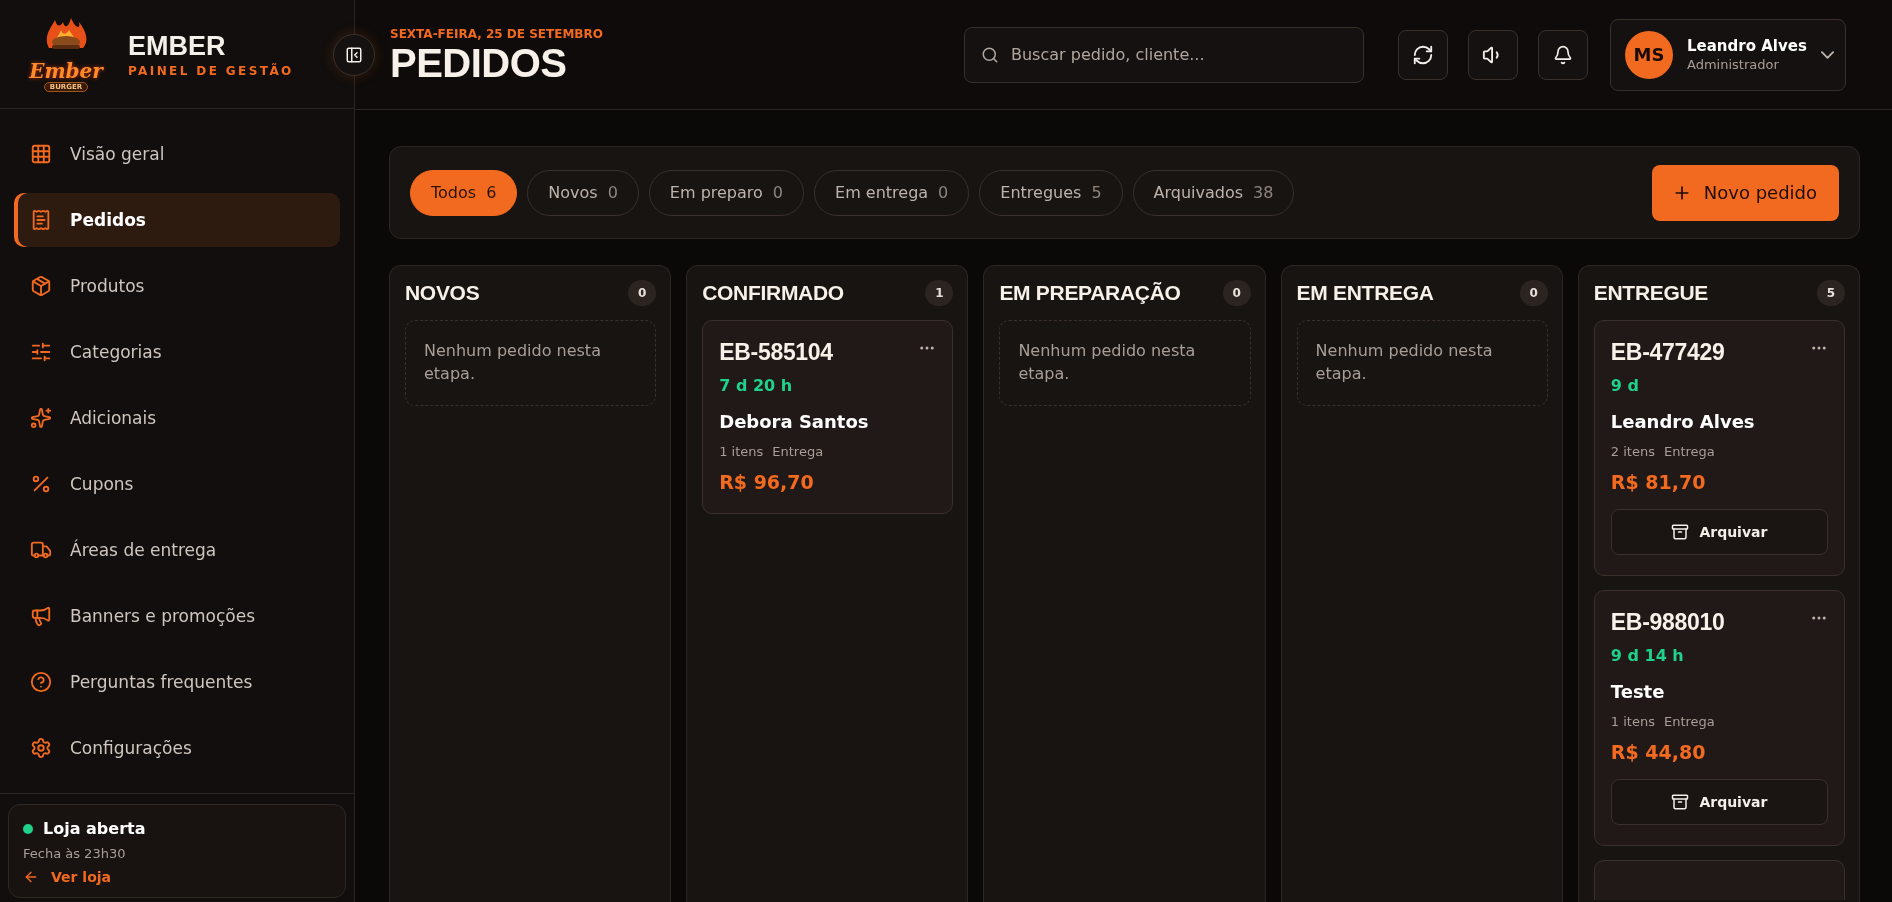  Describe the element at coordinates (497, 33) in the screenshot. I see `date-text: SEXTA-FEIRA, 25 DE SETEMBRO` at that location.